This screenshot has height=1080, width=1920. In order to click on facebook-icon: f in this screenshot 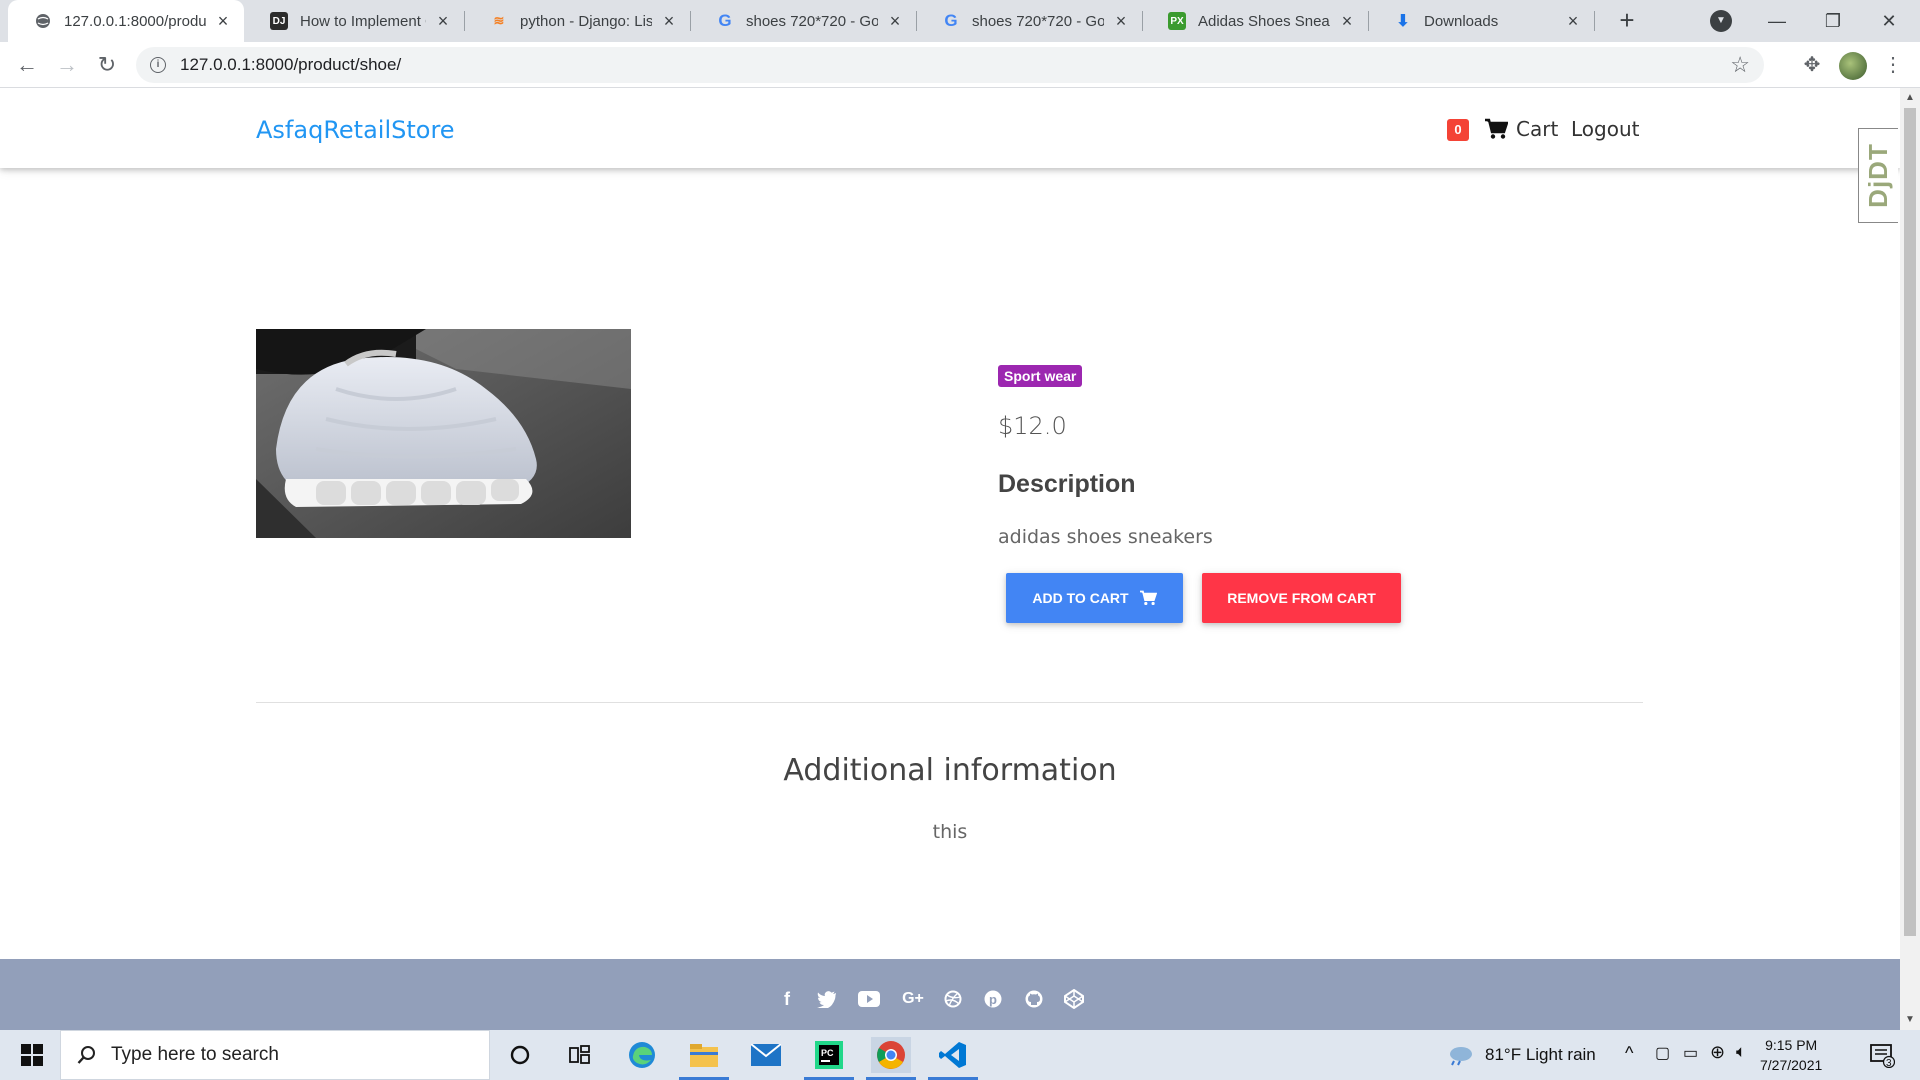, I will do `click(787, 999)`.